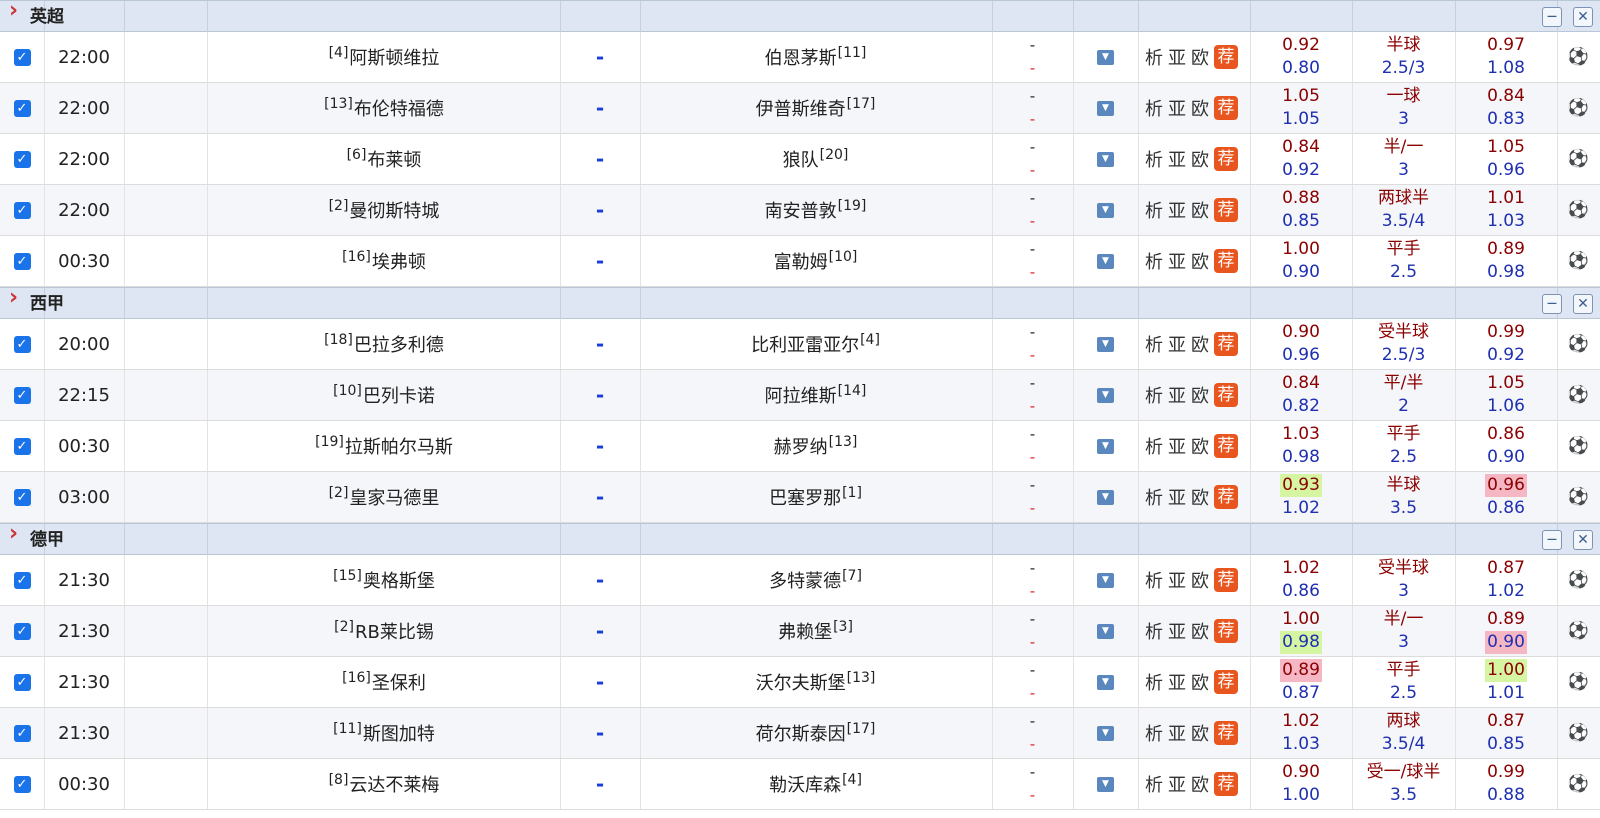  What do you see at coordinates (816, 395) in the screenshot?
I see `away-team: 阿拉维斯[14]` at bounding box center [816, 395].